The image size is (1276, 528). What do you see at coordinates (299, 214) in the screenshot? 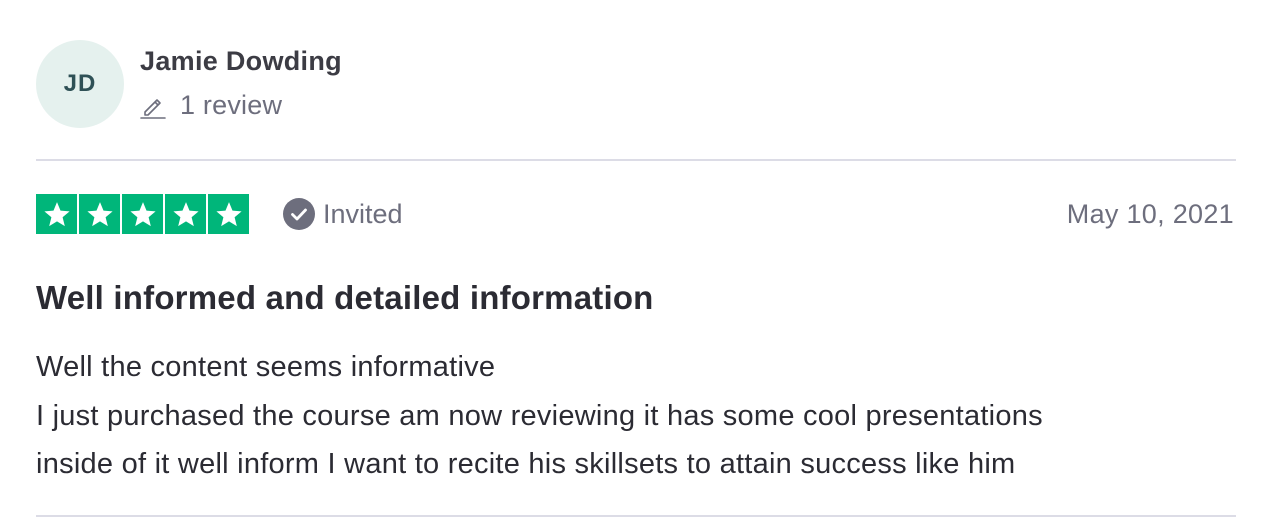
I see `check-circle-icon` at bounding box center [299, 214].